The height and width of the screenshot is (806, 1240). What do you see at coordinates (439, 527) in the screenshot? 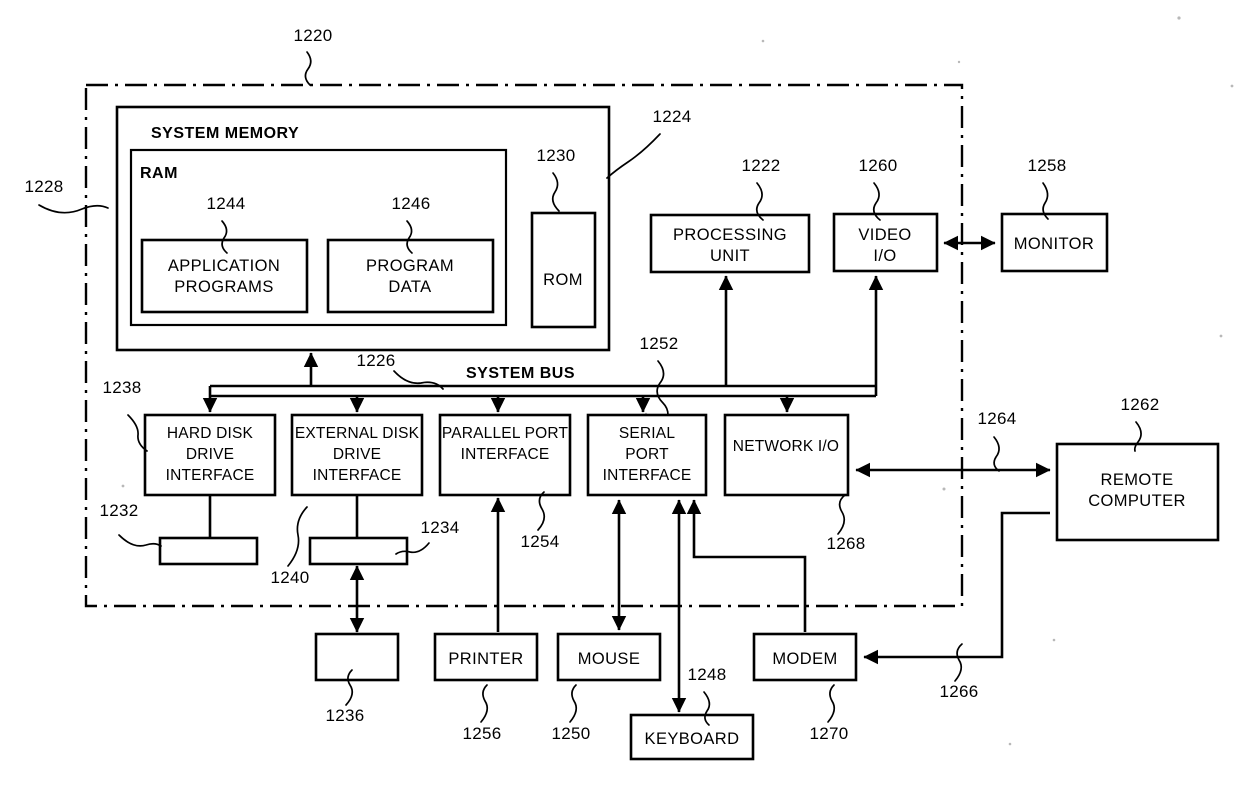
I see `ref-1234: 1234` at bounding box center [439, 527].